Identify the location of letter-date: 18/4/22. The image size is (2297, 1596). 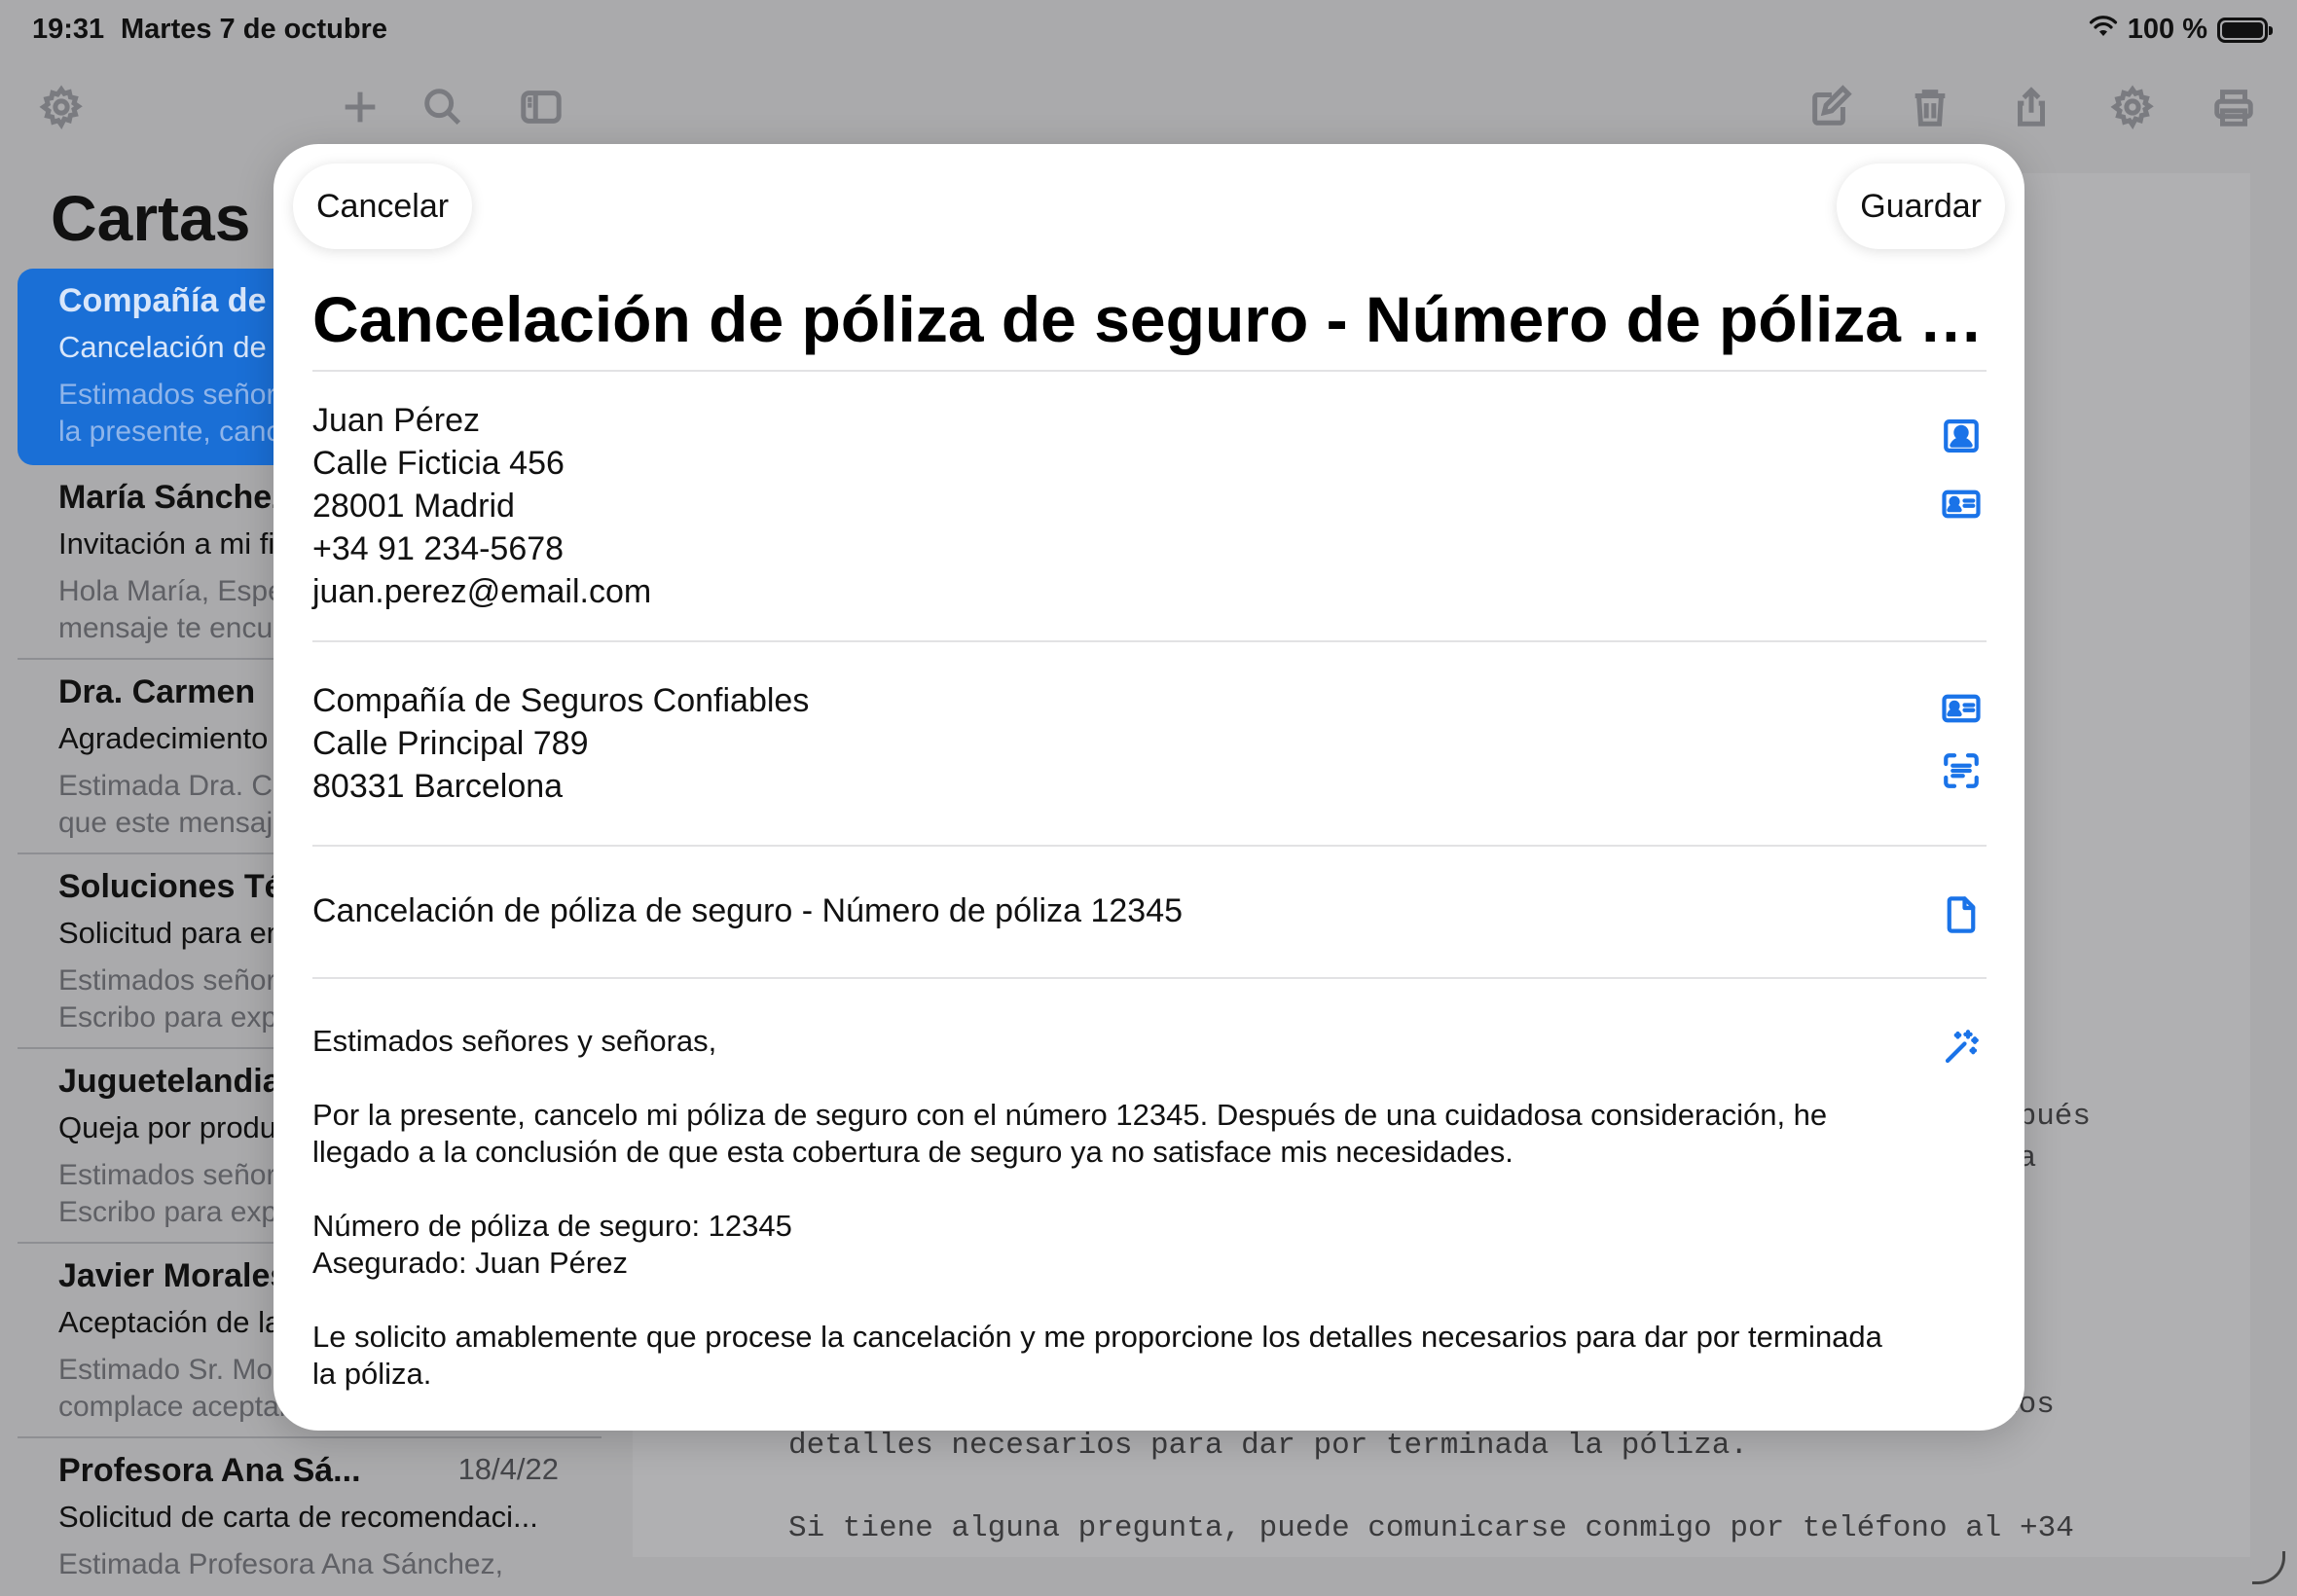
(508, 1469).